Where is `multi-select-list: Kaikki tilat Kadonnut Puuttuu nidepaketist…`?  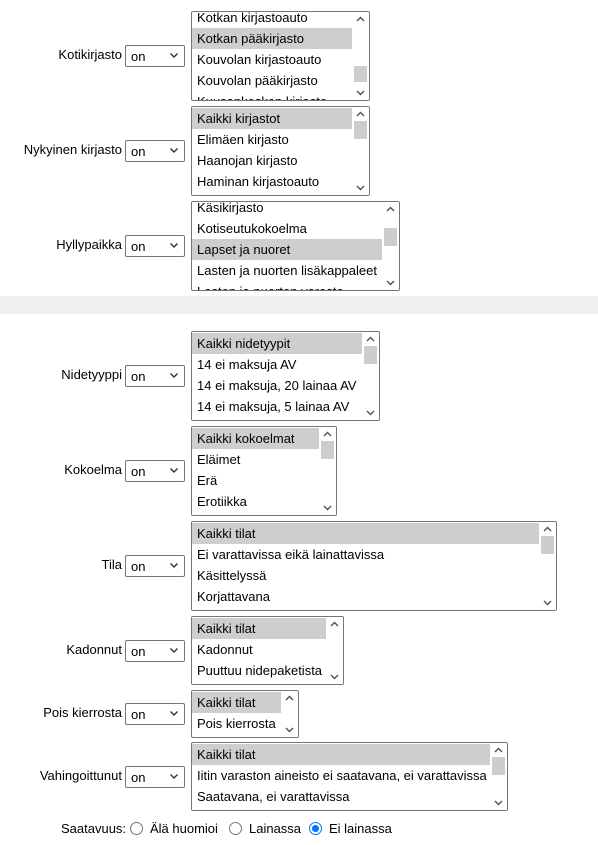
multi-select-list: Kaikki tilat Kadonnut Puuttuu nidepaketist… is located at coordinates (267, 650).